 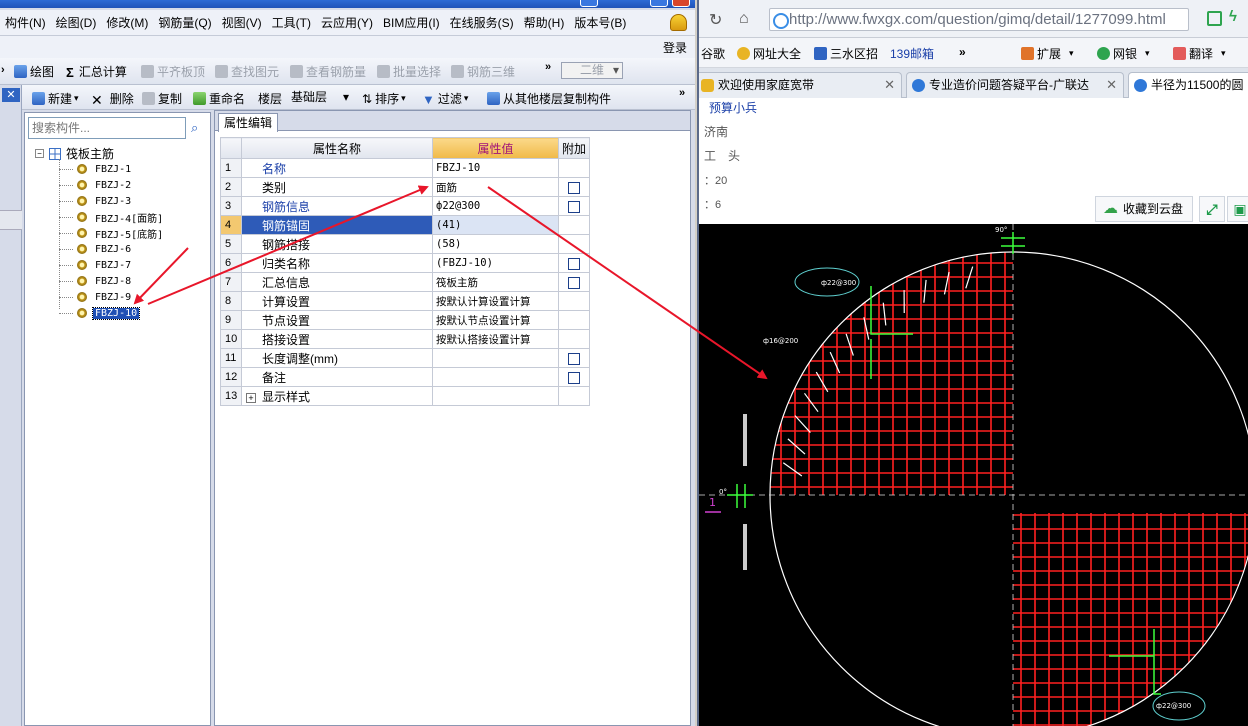 What do you see at coordinates (405, 225) in the screenshot?
I see `property-row: 4 钢筋锚固 (41)` at bounding box center [405, 225].